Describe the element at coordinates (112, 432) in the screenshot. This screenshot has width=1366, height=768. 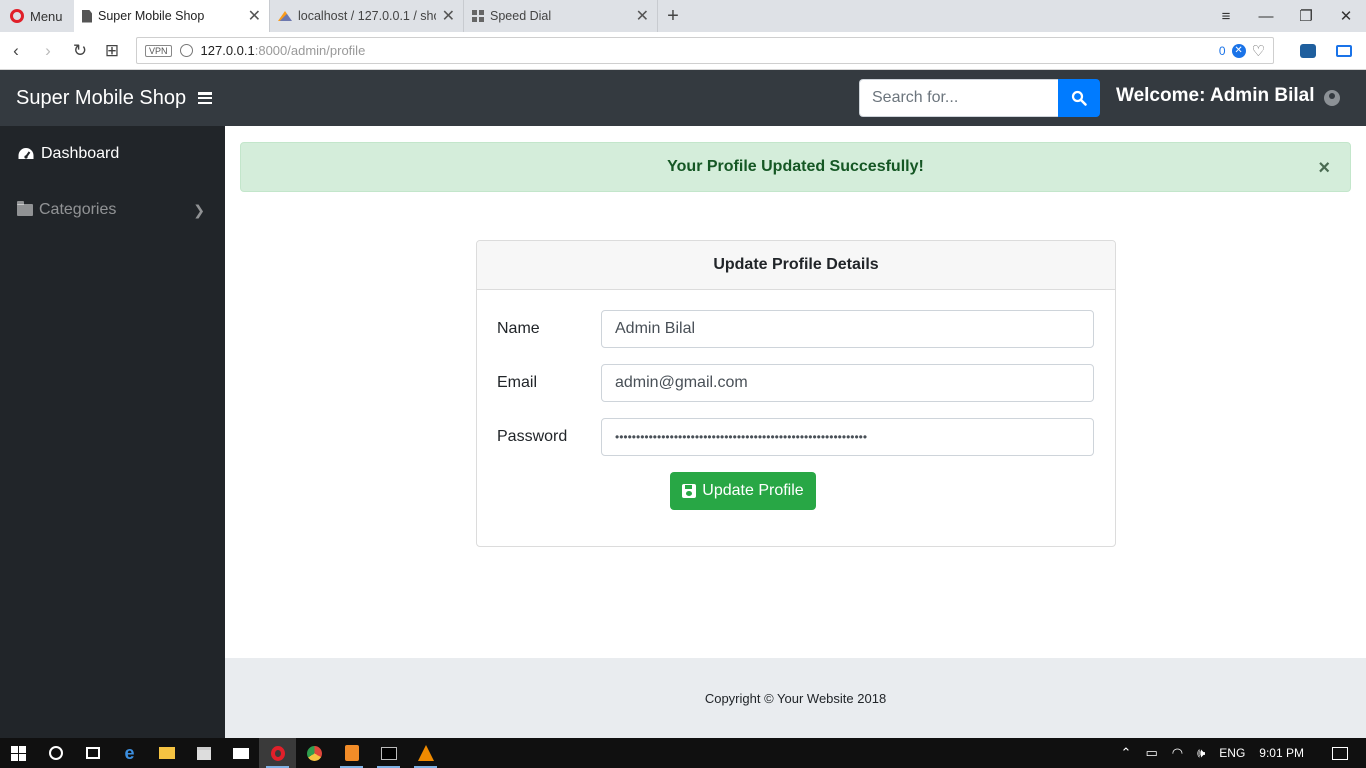
I see `sidebar: Dashboard Categories ❯` at that location.